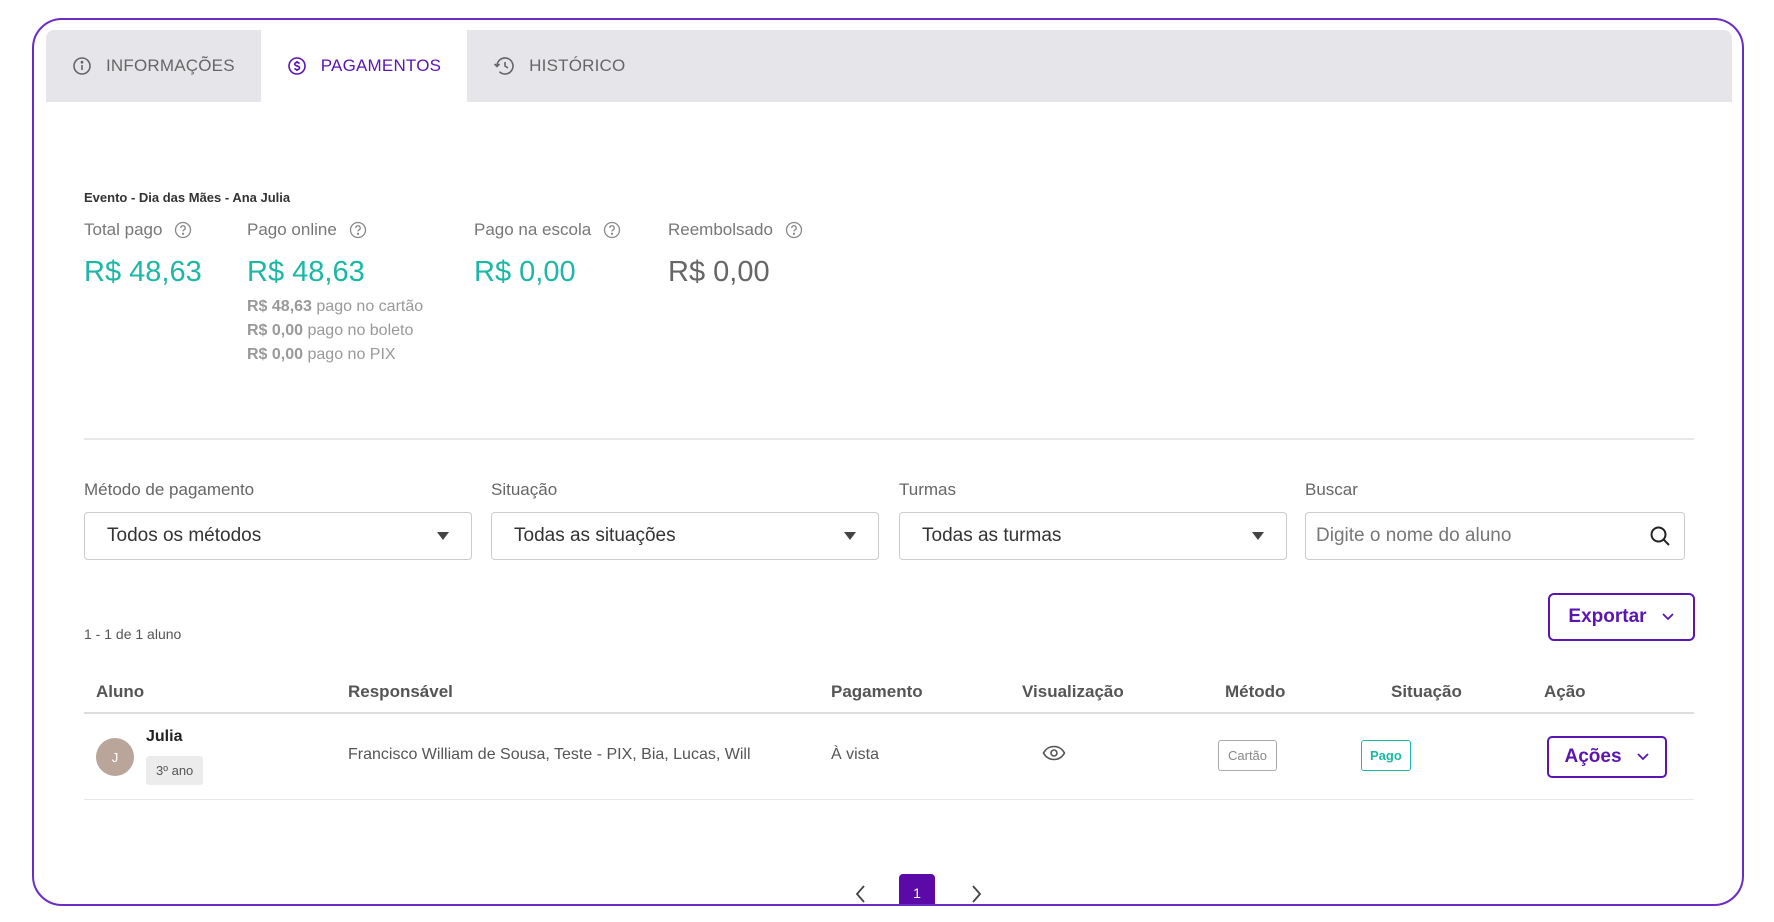  I want to click on pagination: 1, so click(889, 889).